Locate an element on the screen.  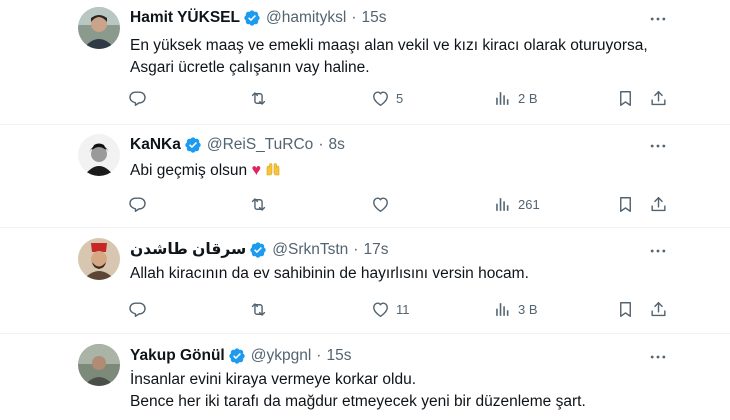
display-name: سرقان طاشدن is located at coordinates (188, 250).